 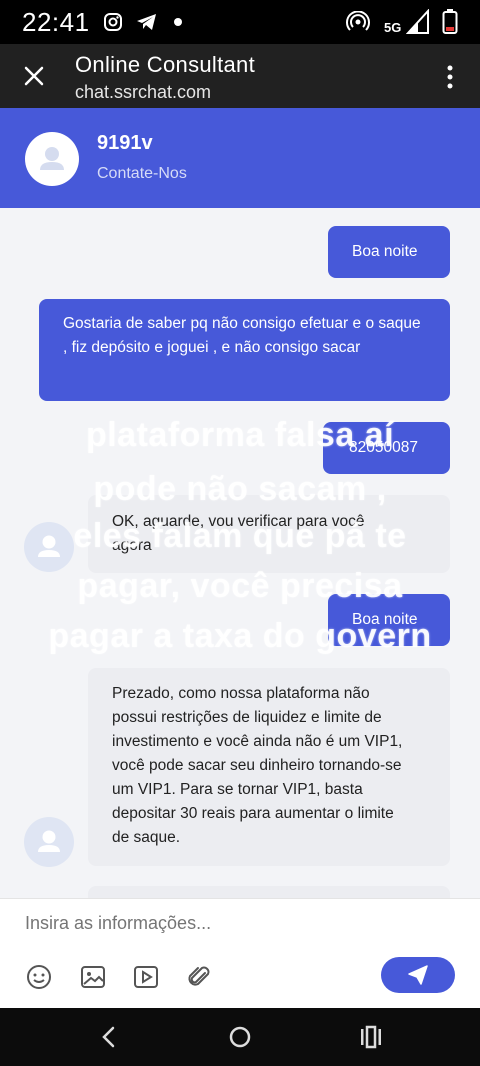 What do you see at coordinates (146, 22) in the screenshot?
I see `telegram-icon` at bounding box center [146, 22].